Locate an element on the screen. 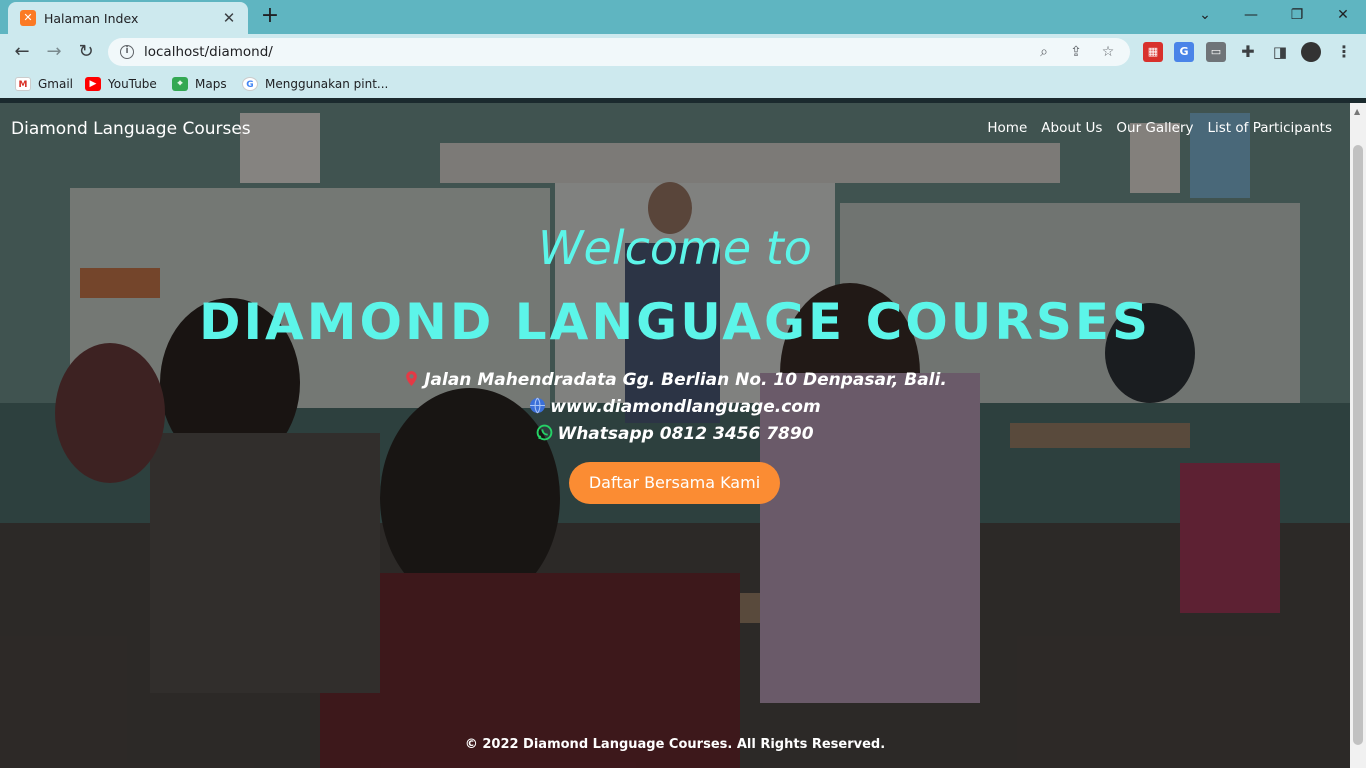 This screenshot has height=768, width=1366. restore-icon: ❐ is located at coordinates (1297, 16).